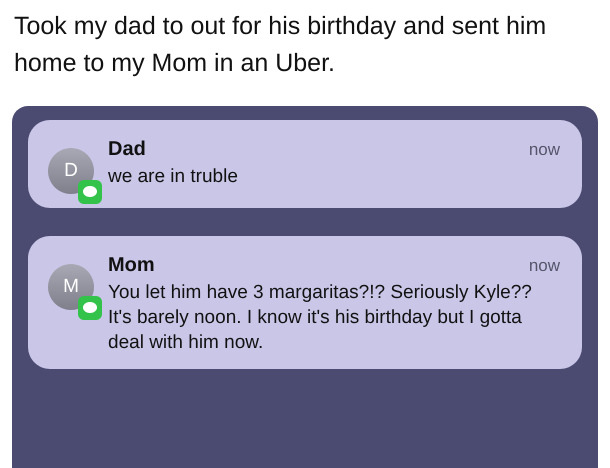  Describe the element at coordinates (320, 318) in the screenshot. I see `message-text: You let him have 3 margaritas?!? Seriously Kyle?? It's barely noon. I know it's his birthday but I gotta deal with him now.` at that location.